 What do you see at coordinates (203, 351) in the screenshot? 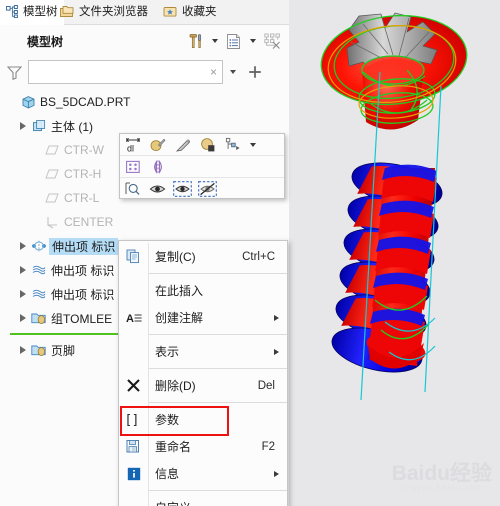
I see `menu-item-representation: 表示` at bounding box center [203, 351].